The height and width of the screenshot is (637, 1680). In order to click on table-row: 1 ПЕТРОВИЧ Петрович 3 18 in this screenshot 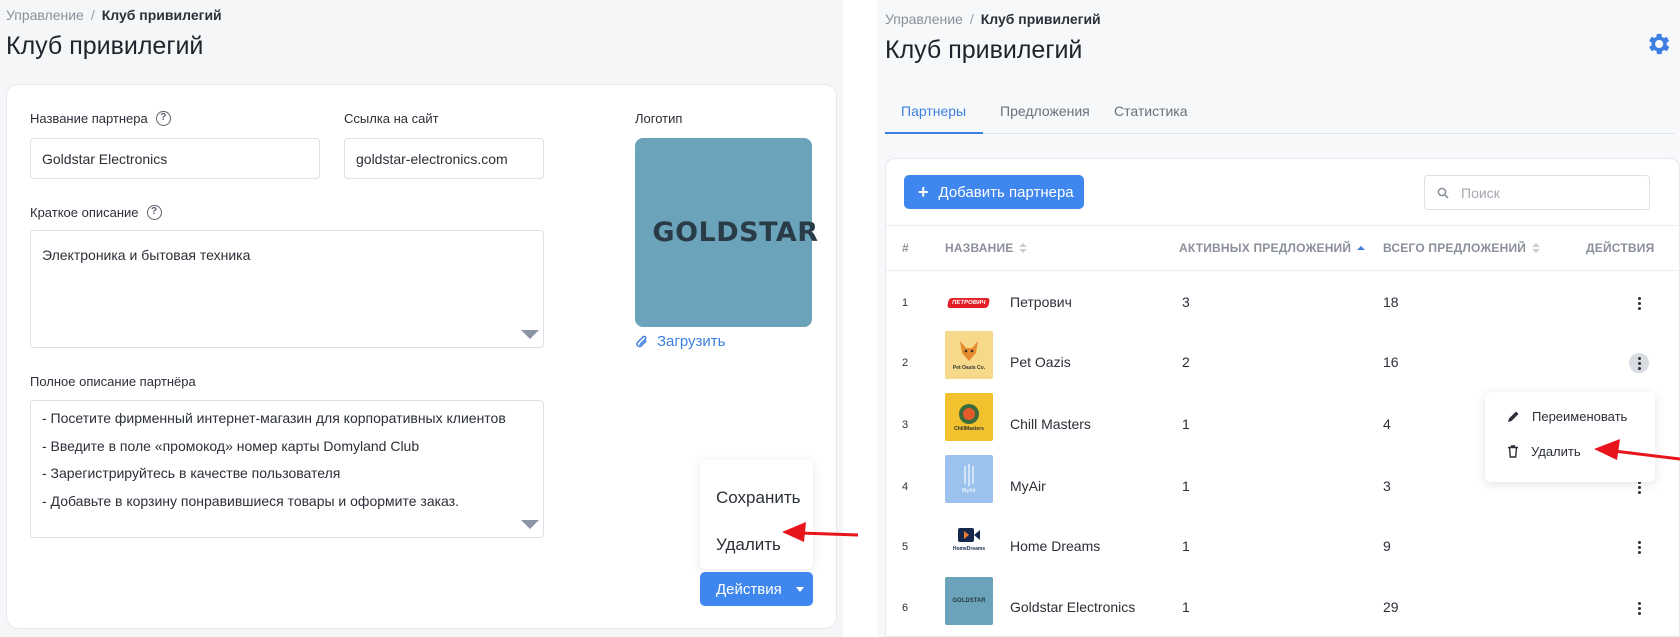, I will do `click(1283, 303)`.